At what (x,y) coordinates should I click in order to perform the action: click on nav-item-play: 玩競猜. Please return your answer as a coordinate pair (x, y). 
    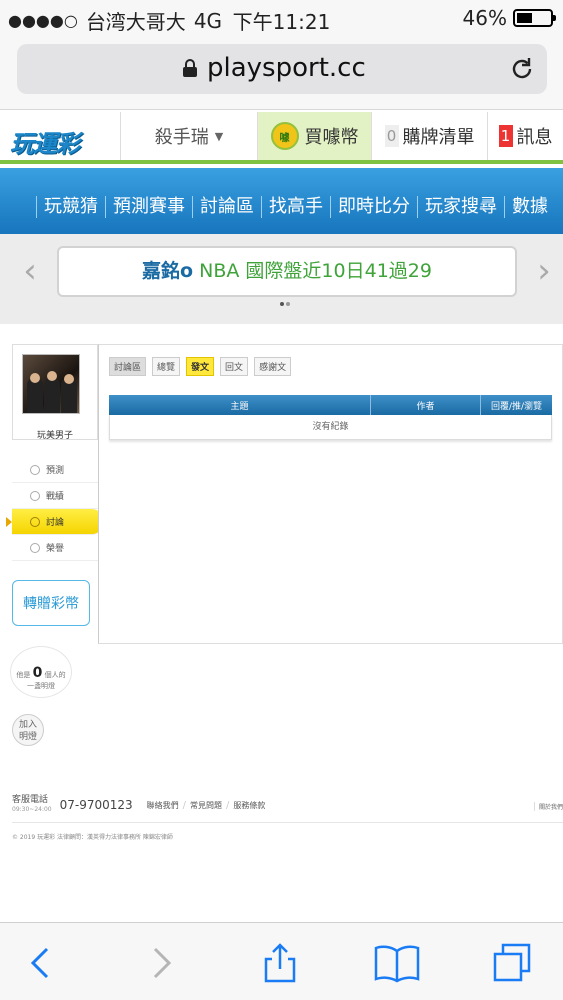
    Looking at the image, I should click on (70, 207).